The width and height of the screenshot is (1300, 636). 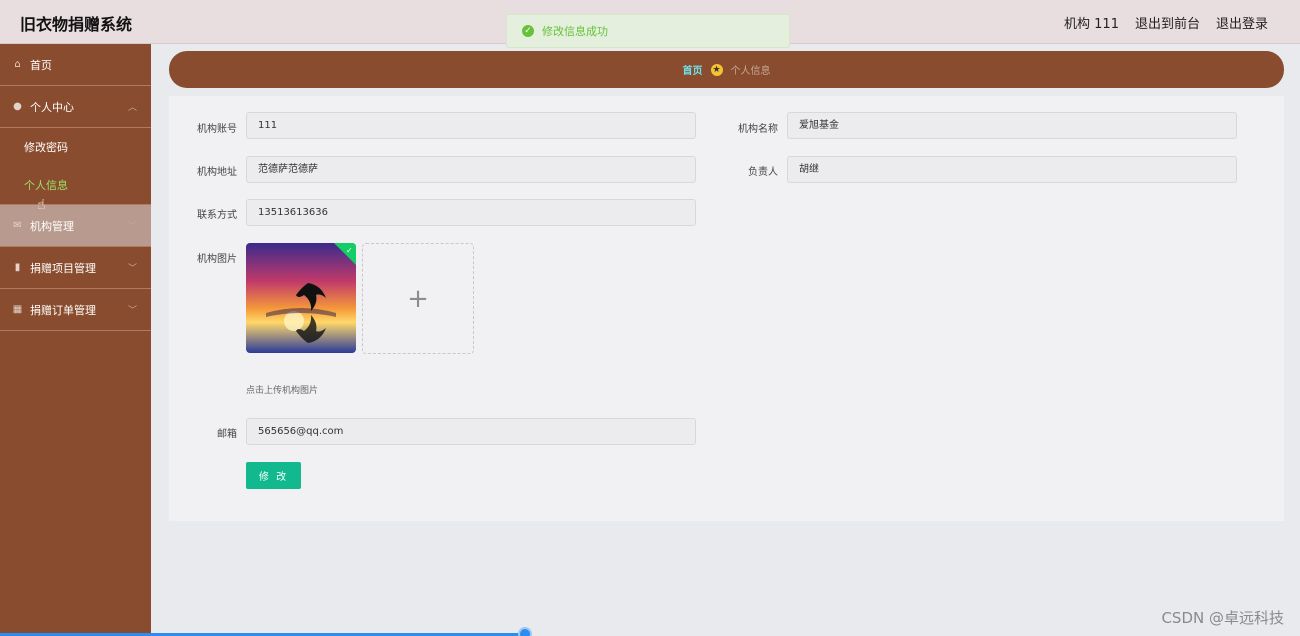 What do you see at coordinates (52, 226) in the screenshot?
I see `sidebar-item-label: 机构管理` at bounding box center [52, 226].